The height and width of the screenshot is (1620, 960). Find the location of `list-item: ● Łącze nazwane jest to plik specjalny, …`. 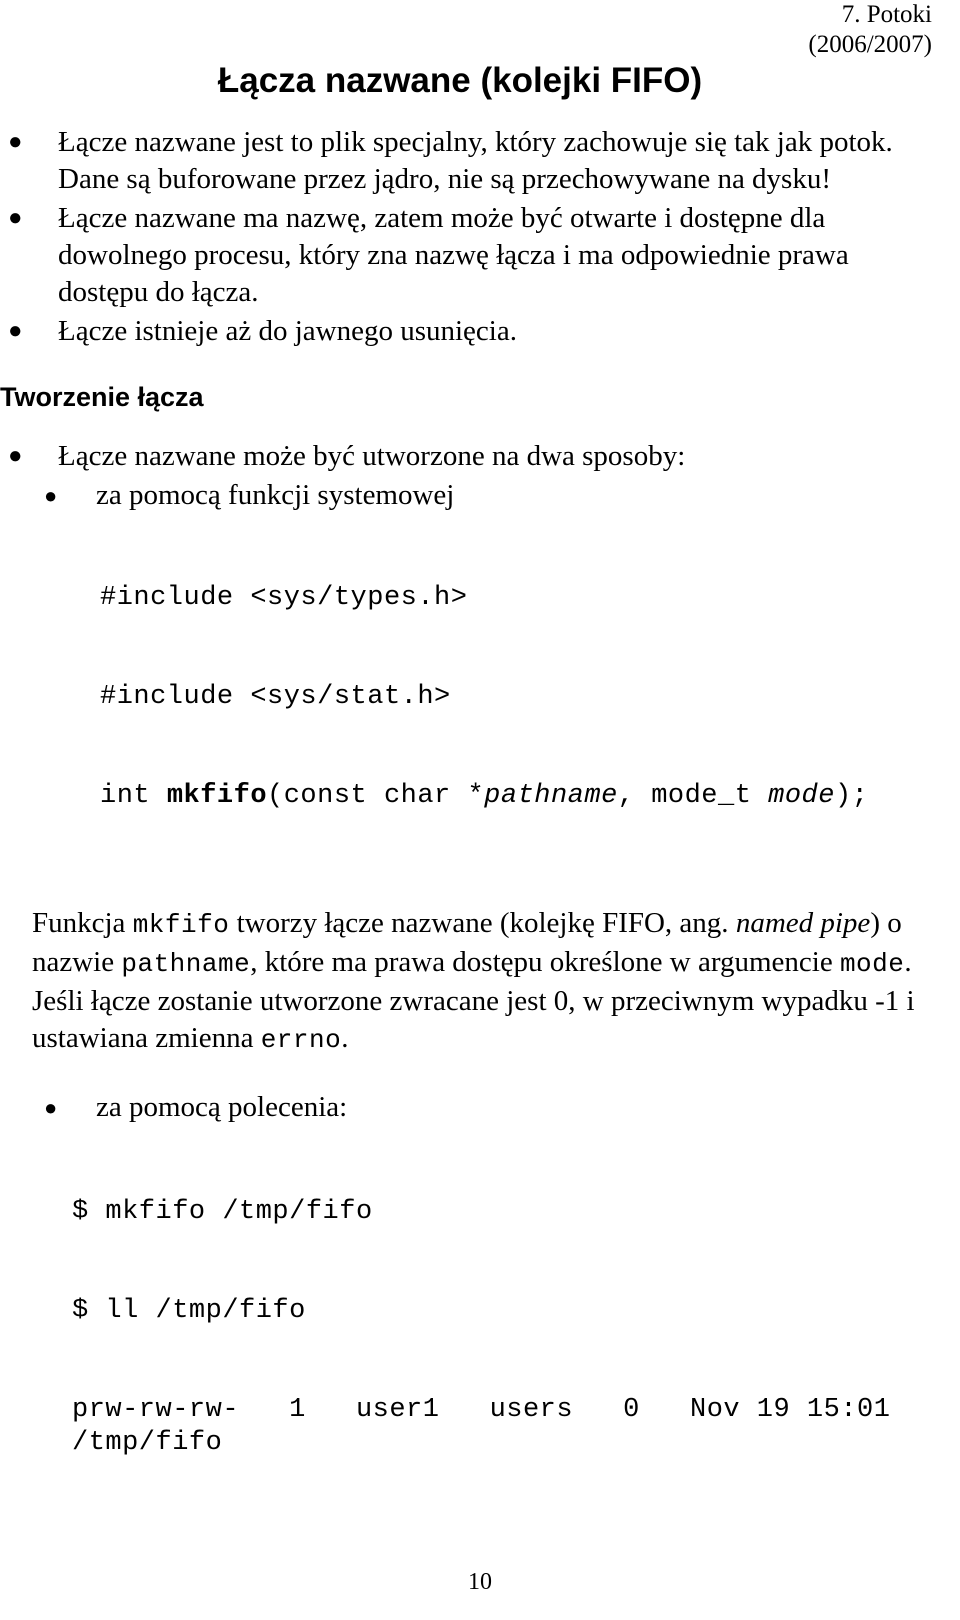

list-item: ● Łącze nazwane jest to plik specjalny, … is located at coordinates (480, 161).